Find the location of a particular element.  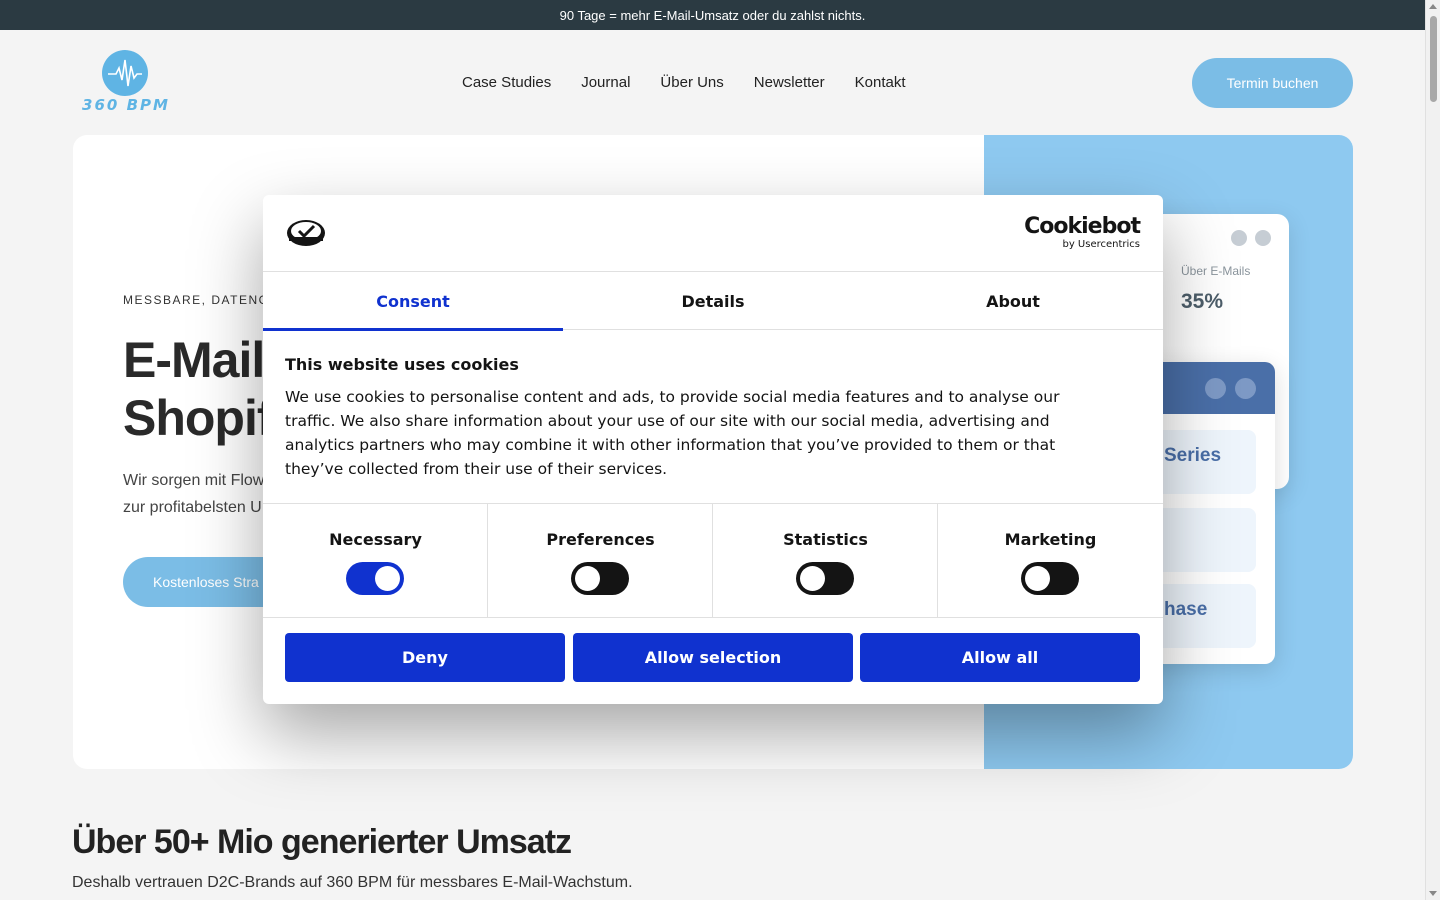

necessary-toggle is located at coordinates (375, 578).